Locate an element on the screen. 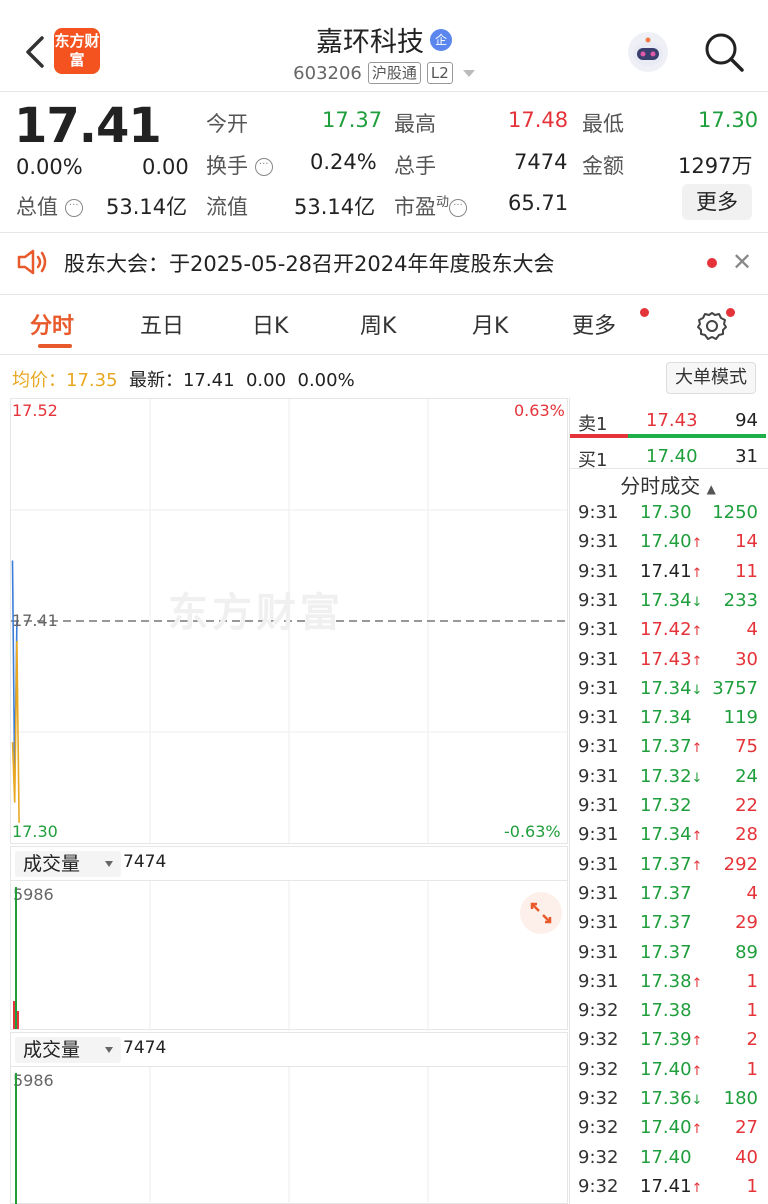  tab-more: 更多 is located at coordinates (594, 324).